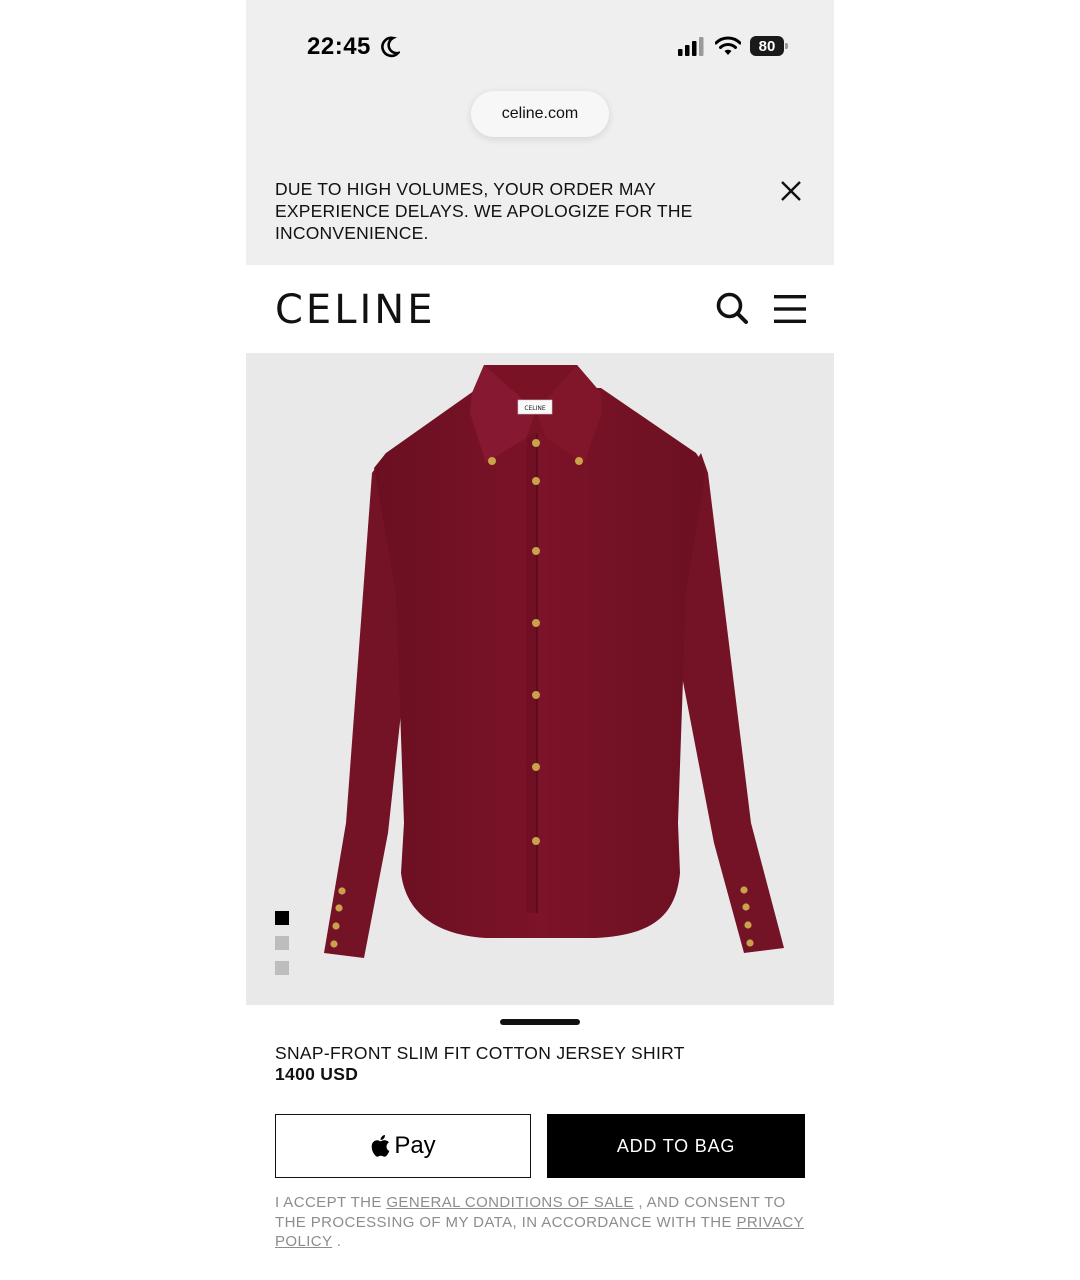  What do you see at coordinates (415, 1145) in the screenshot?
I see `apple-pay-label: Pay` at bounding box center [415, 1145].